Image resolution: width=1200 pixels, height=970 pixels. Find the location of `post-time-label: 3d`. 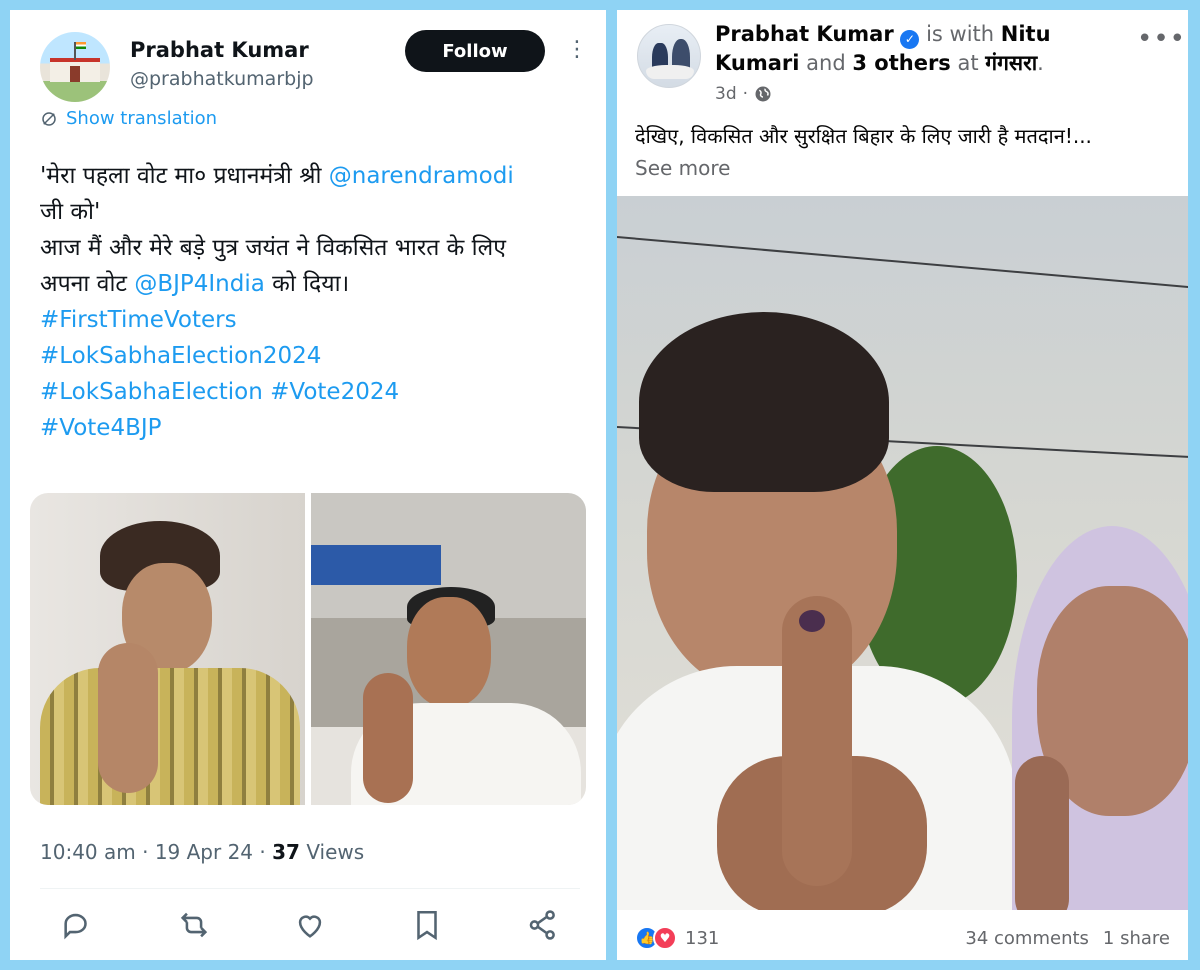

post-time-label: 3d is located at coordinates (726, 94).